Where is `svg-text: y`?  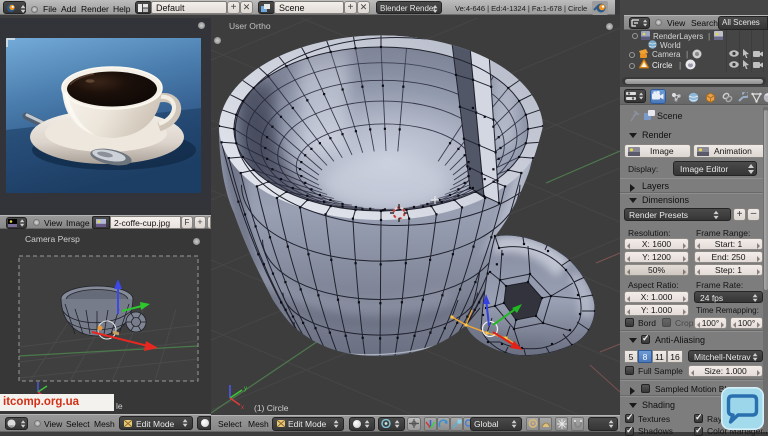 svg-text: y is located at coordinates (245, 389).